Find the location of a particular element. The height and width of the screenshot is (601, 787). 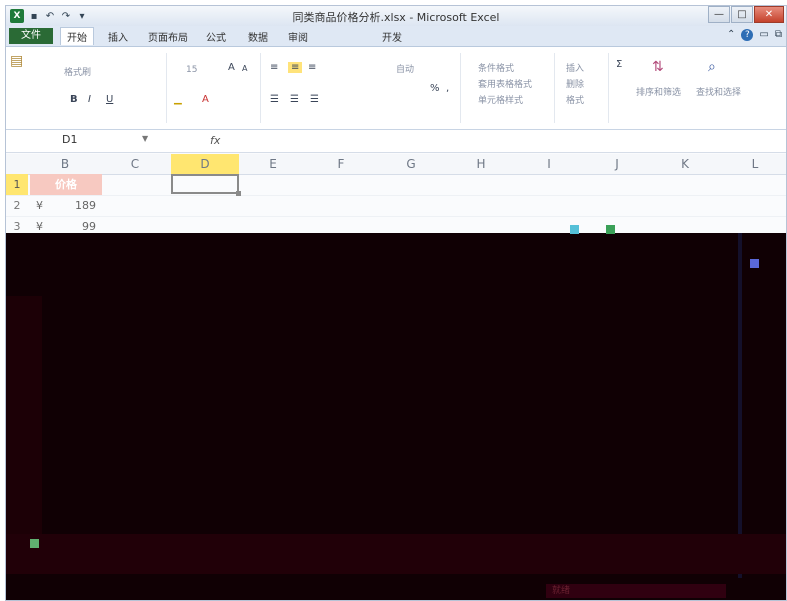

fill-color-icon: ▁ is located at coordinates (178, 99).